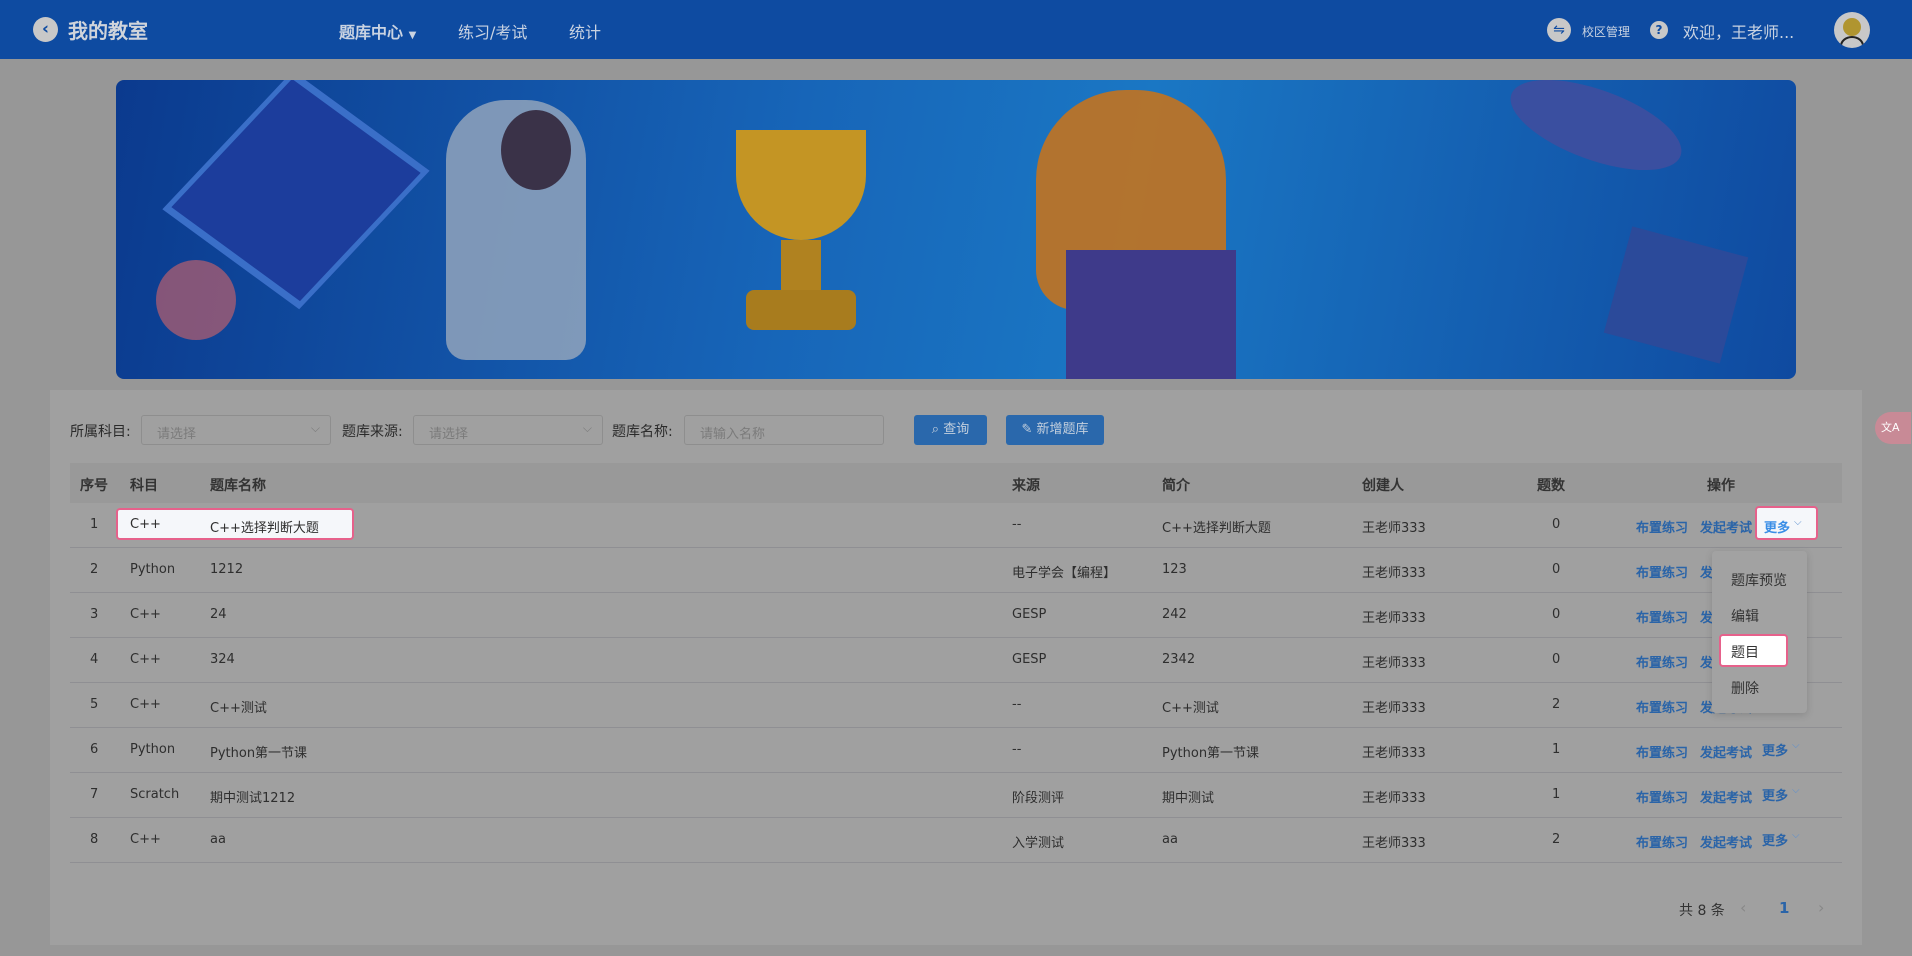 The height and width of the screenshot is (956, 1912). What do you see at coordinates (1174, 569) in the screenshot?
I see `cell-intro: 123` at bounding box center [1174, 569].